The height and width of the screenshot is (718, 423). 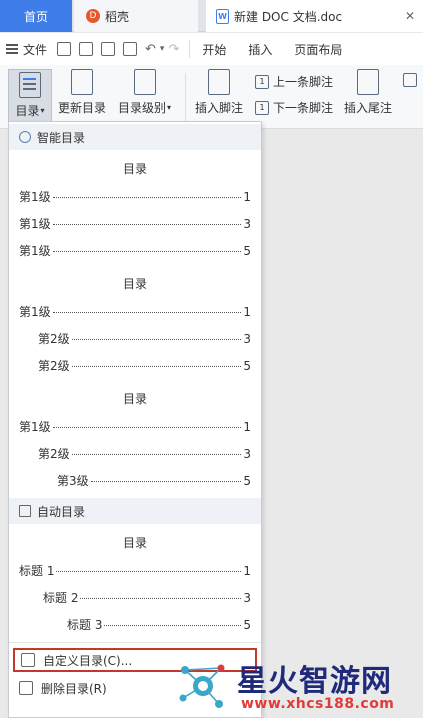 I want to click on tab-home: 首页, so click(x=36, y=16).